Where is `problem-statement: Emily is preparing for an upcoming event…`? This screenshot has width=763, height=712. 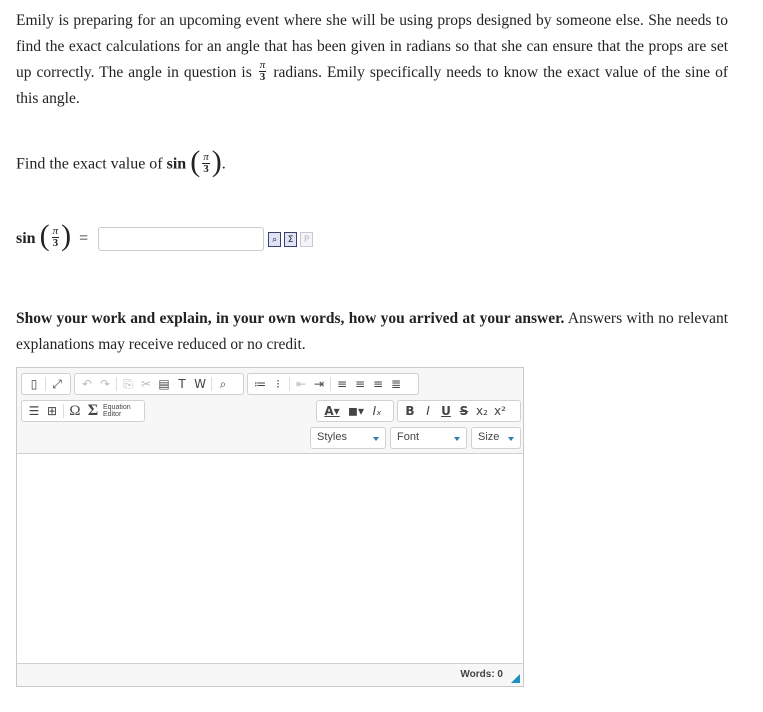 problem-statement: Emily is preparing for an upcoming event… is located at coordinates (372, 59).